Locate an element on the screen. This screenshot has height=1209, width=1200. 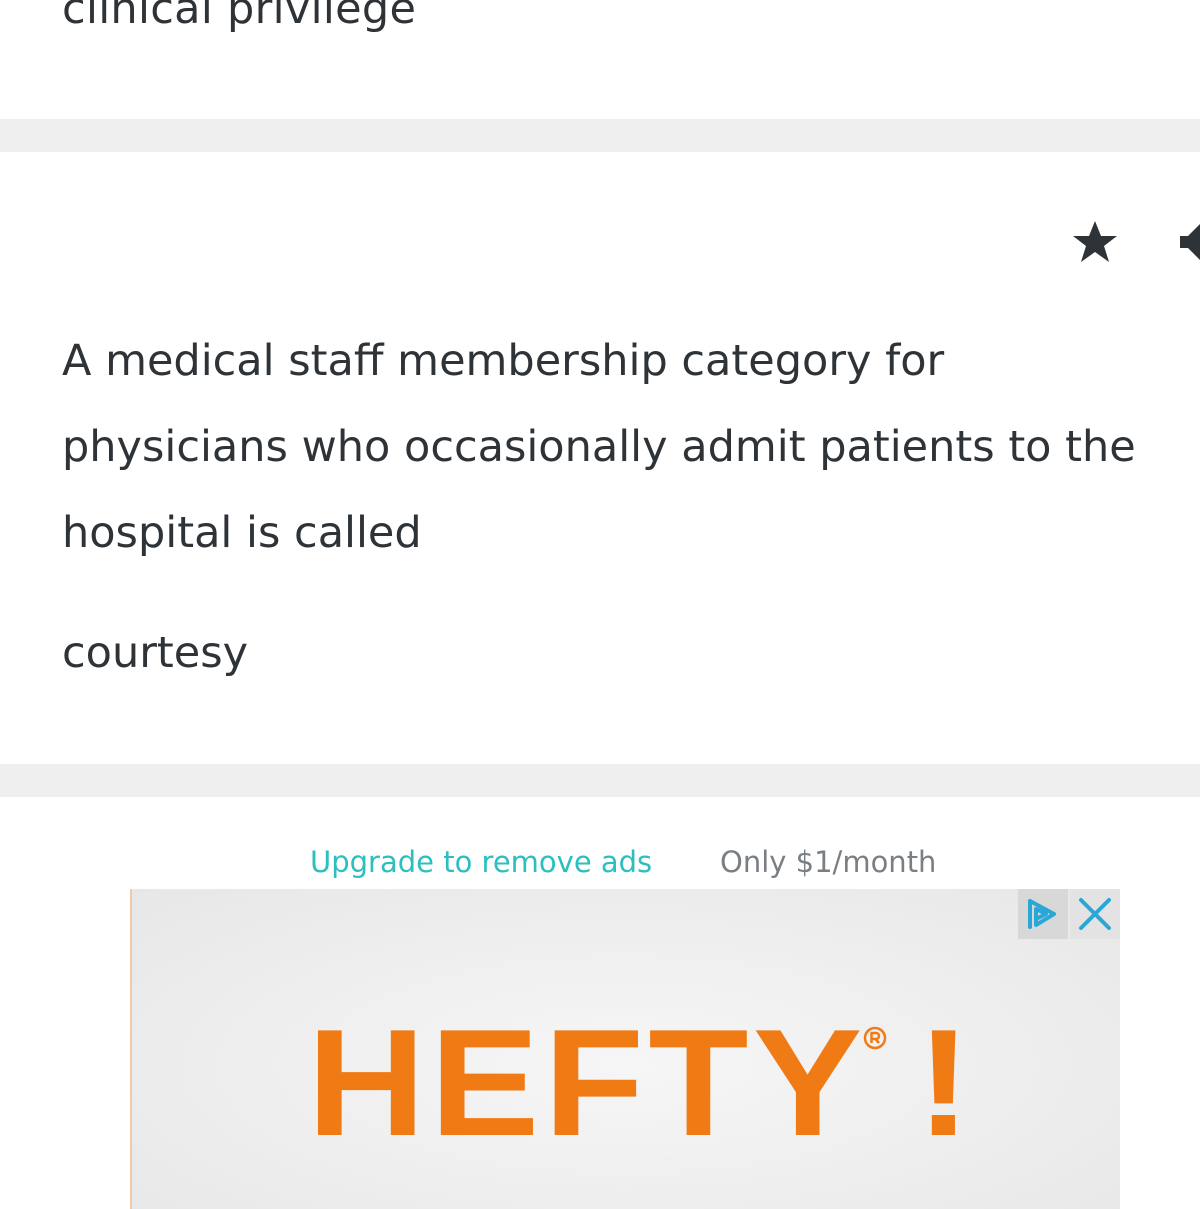
term-answer: courtesy is located at coordinates (155, 653).